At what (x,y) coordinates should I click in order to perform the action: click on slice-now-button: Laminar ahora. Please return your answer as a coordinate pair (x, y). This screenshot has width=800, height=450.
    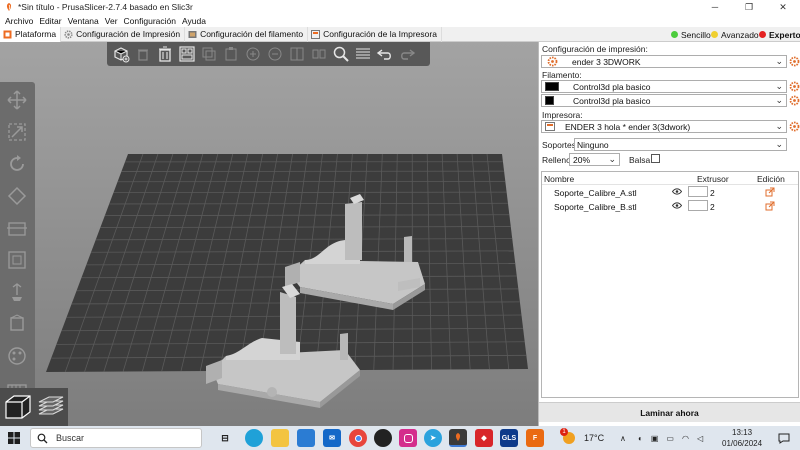
    Looking at the image, I should click on (669, 412).